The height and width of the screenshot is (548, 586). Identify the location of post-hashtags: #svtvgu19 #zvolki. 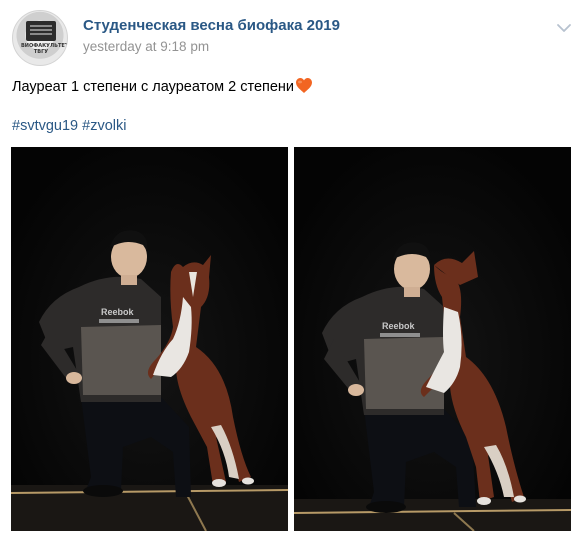
(69, 126).